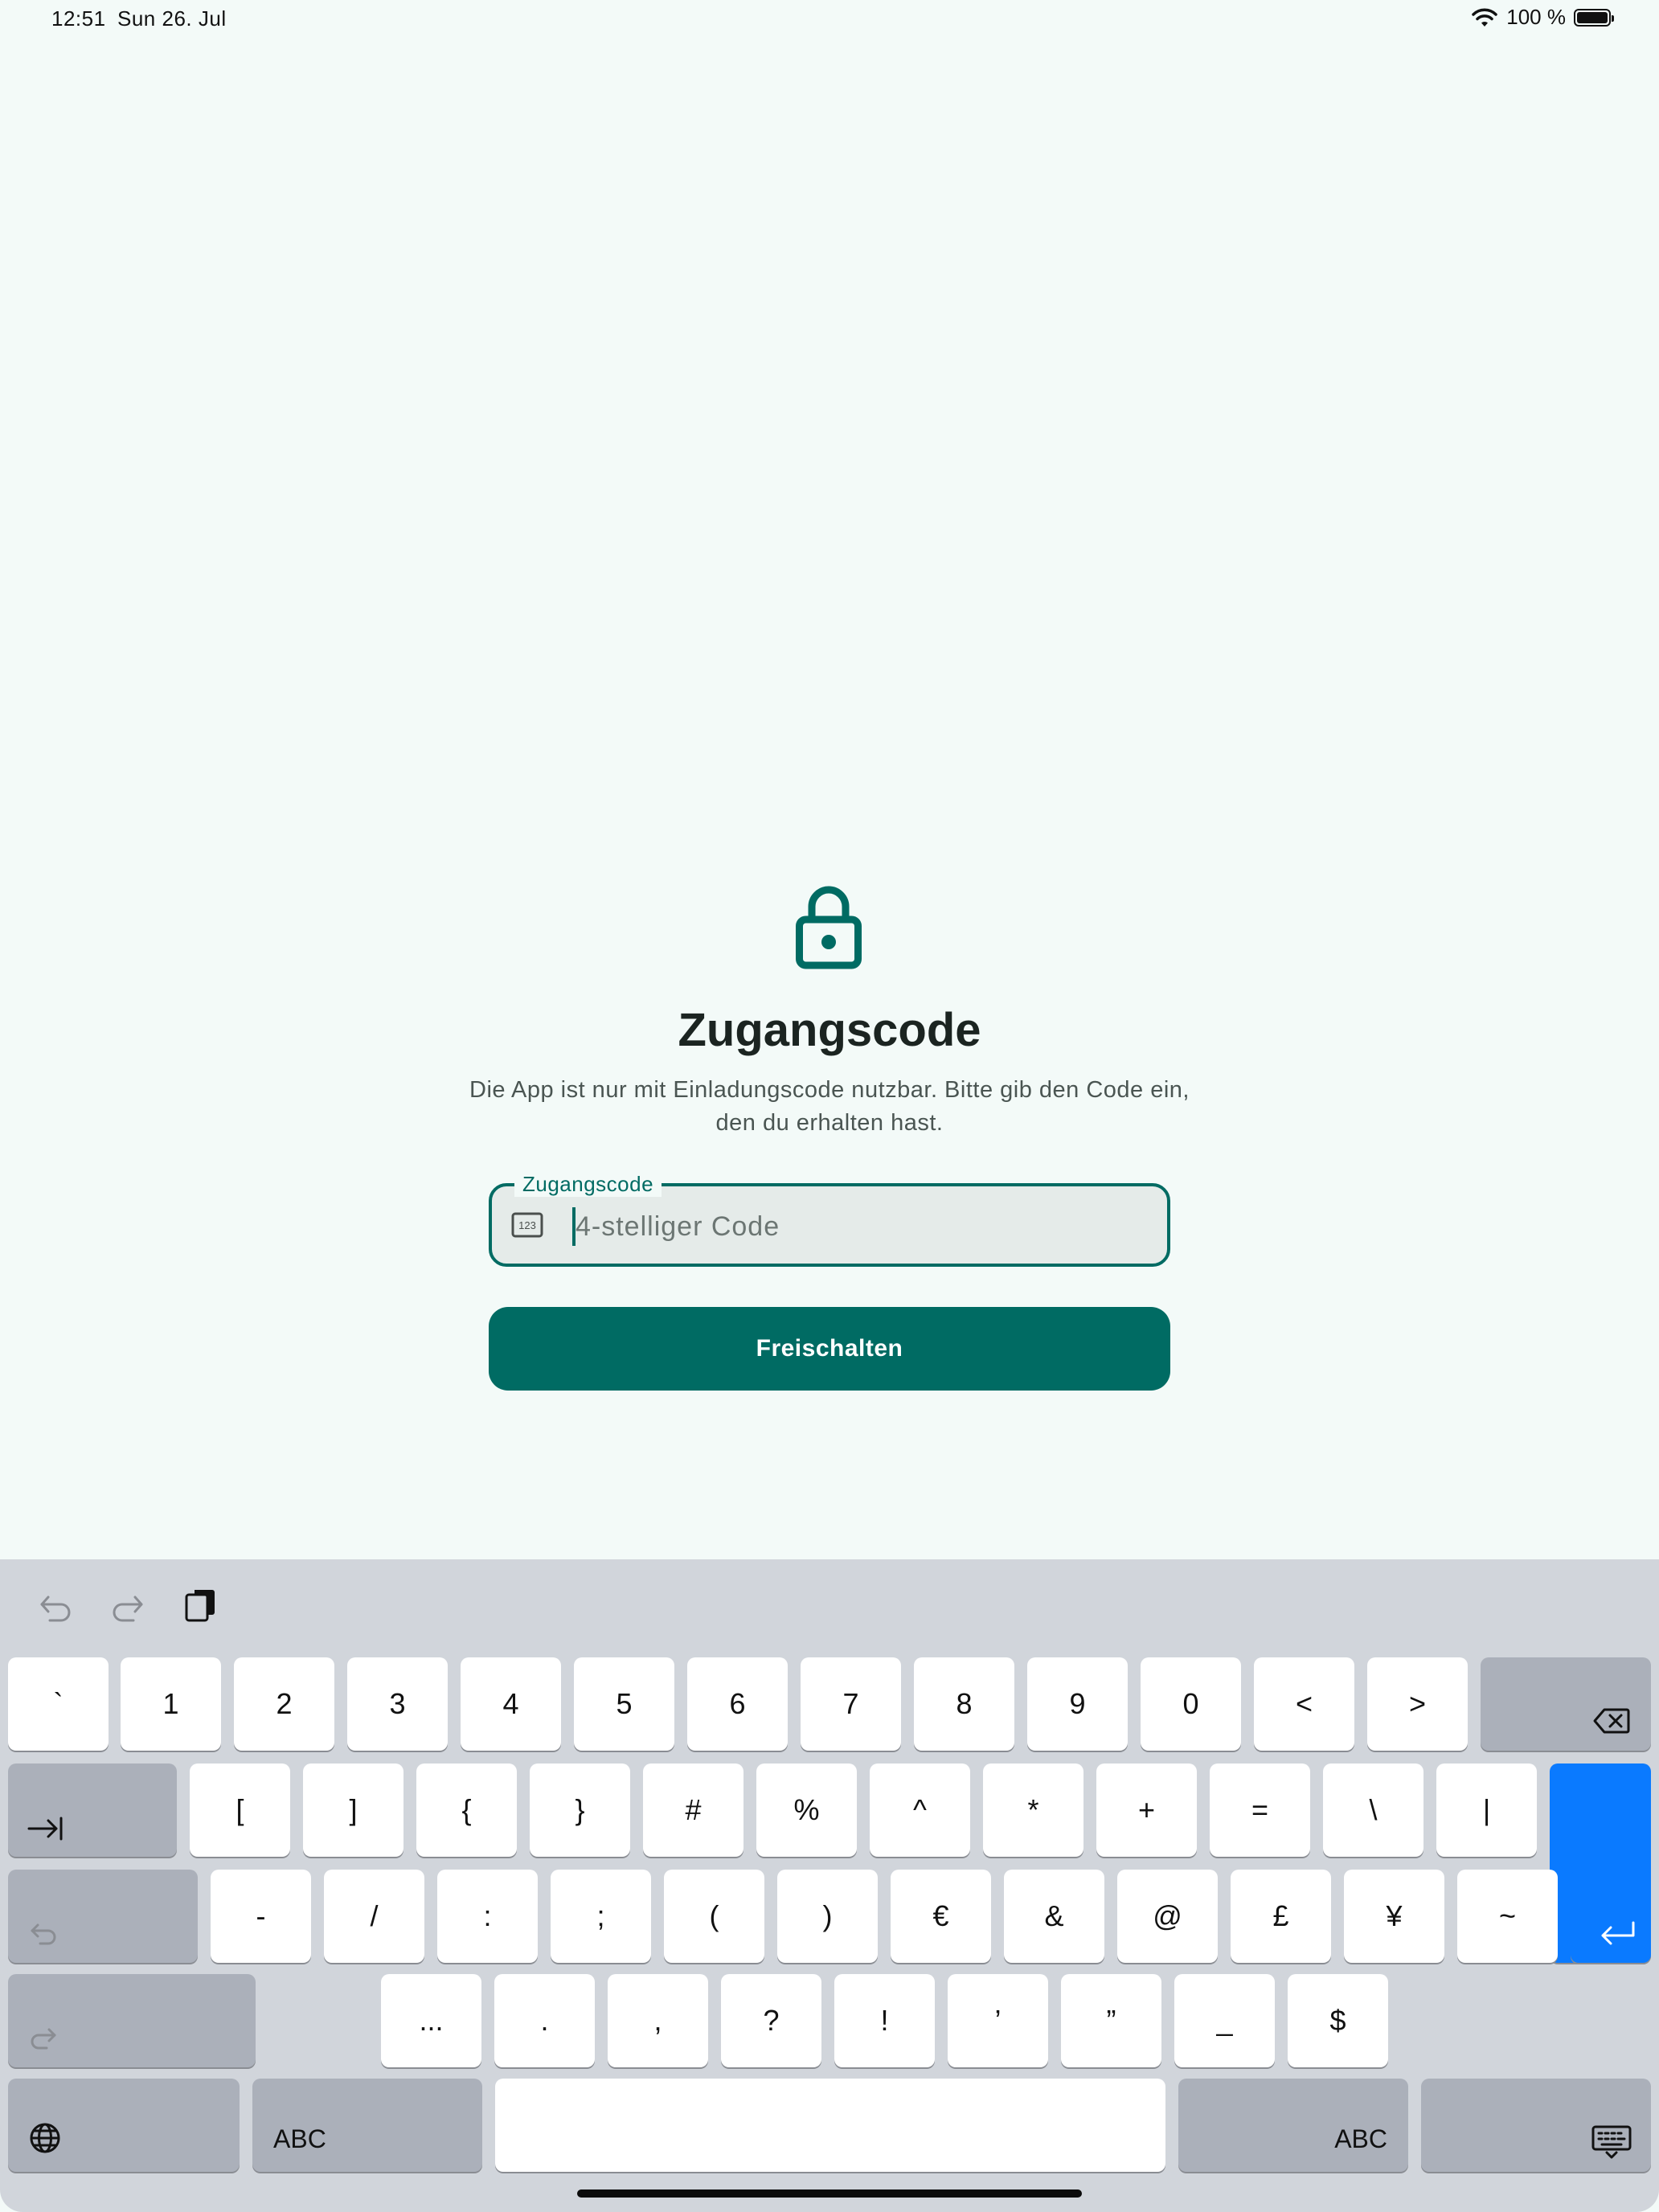  Describe the element at coordinates (624, 1704) in the screenshot. I see `key: 5` at that location.